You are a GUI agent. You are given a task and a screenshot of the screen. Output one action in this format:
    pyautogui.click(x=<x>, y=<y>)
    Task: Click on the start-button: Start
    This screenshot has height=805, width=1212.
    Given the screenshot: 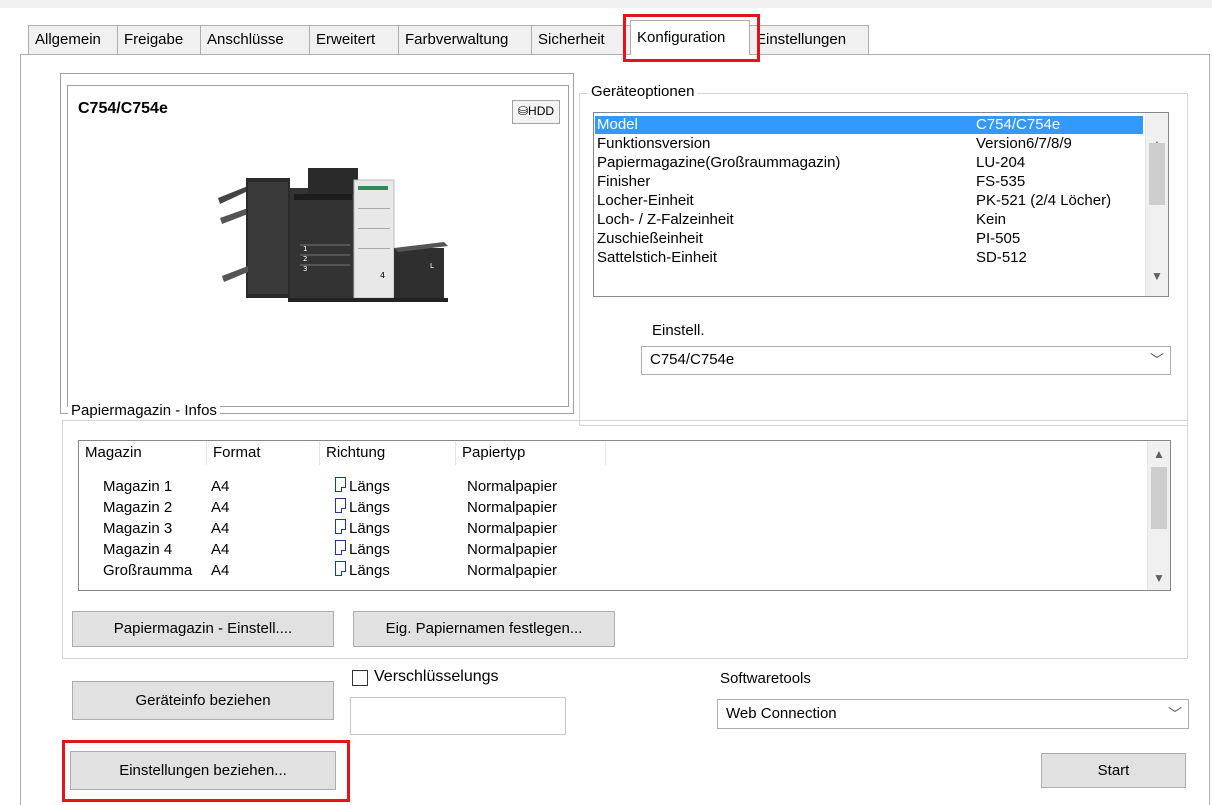 What is the action you would take?
    pyautogui.click(x=1113, y=770)
    